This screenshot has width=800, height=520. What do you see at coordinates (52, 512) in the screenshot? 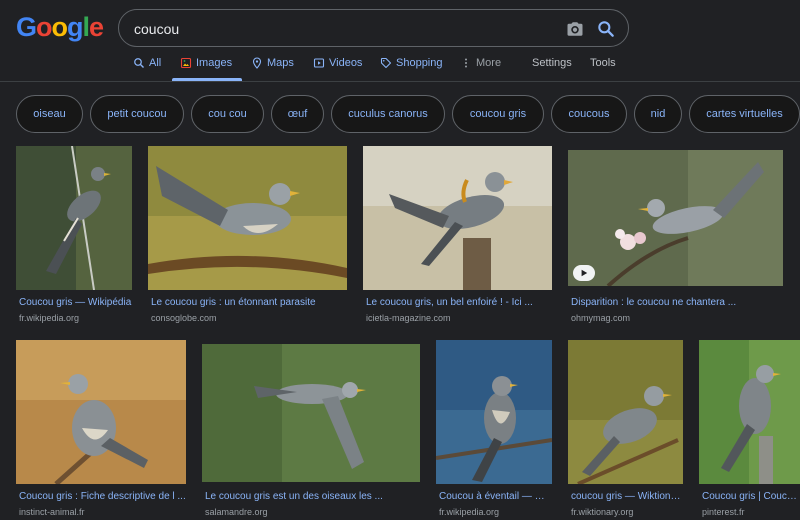
I see `result-source: instinct-animal.fr` at bounding box center [52, 512].